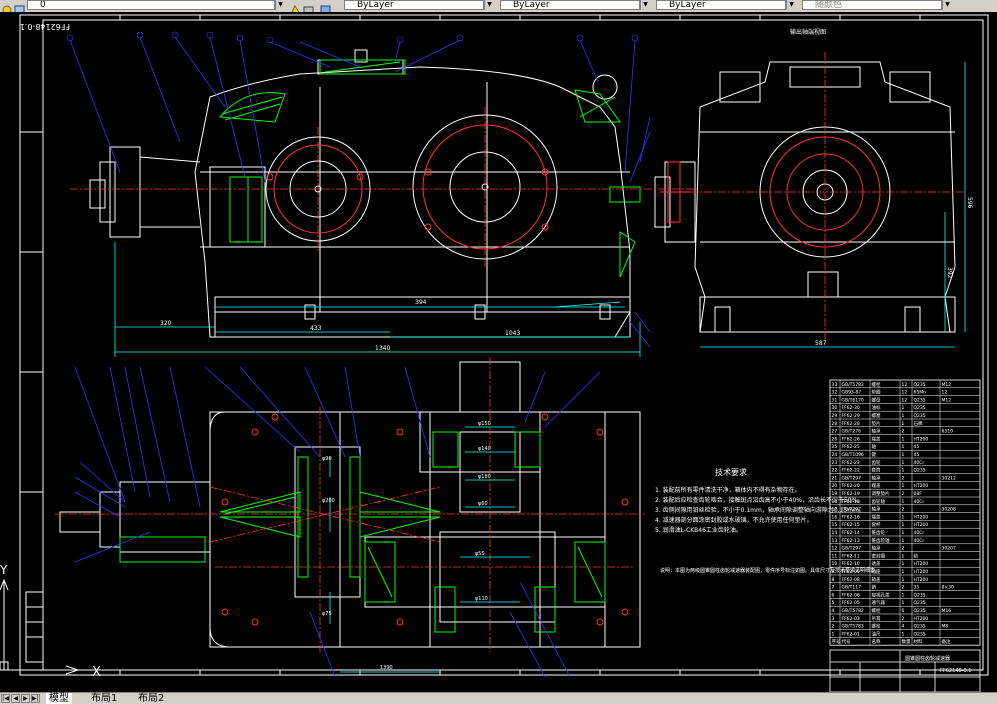 The height and width of the screenshot is (704, 997). I want to click on dim-phi90: φ90, so click(327, 459).